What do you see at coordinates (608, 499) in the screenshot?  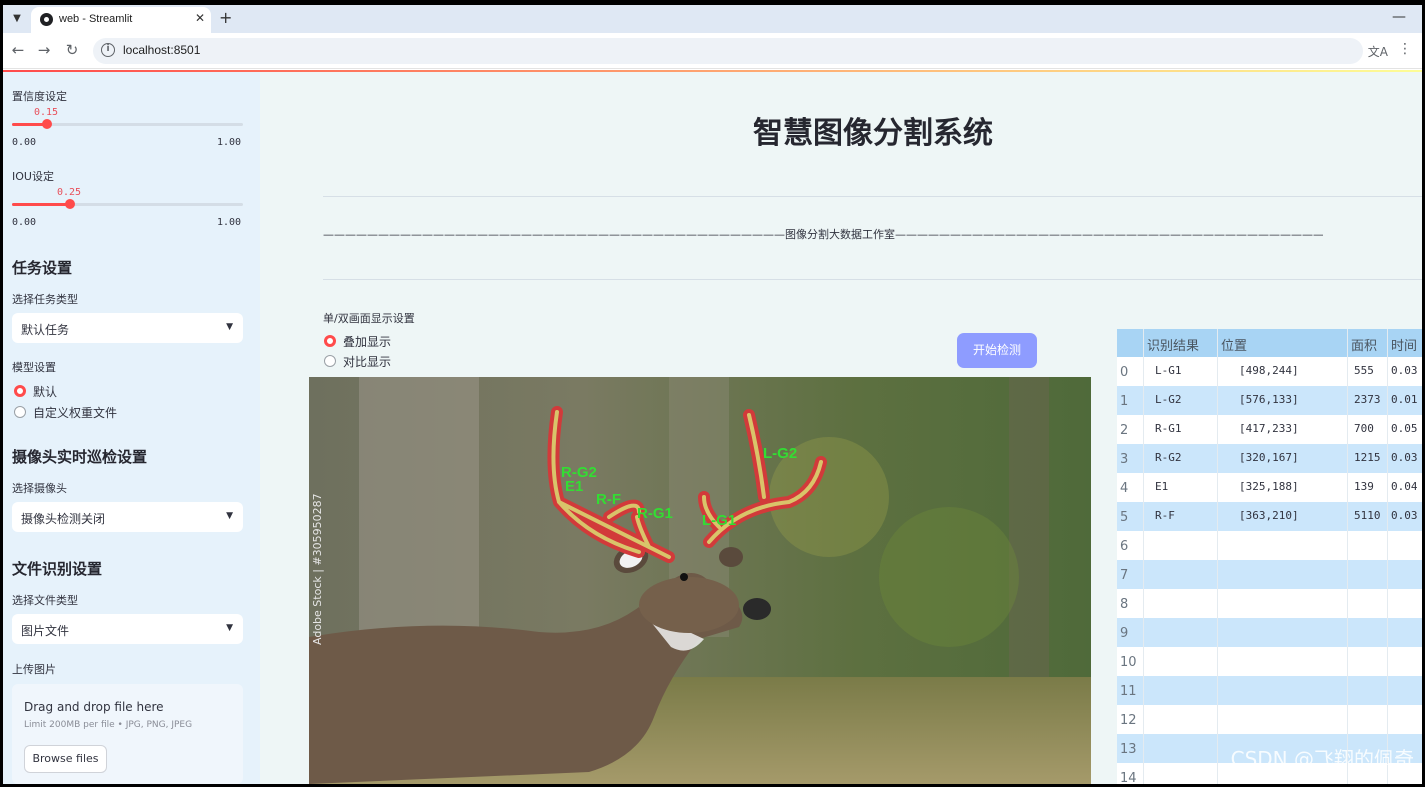 I see `label-r-f: R-F` at bounding box center [608, 499].